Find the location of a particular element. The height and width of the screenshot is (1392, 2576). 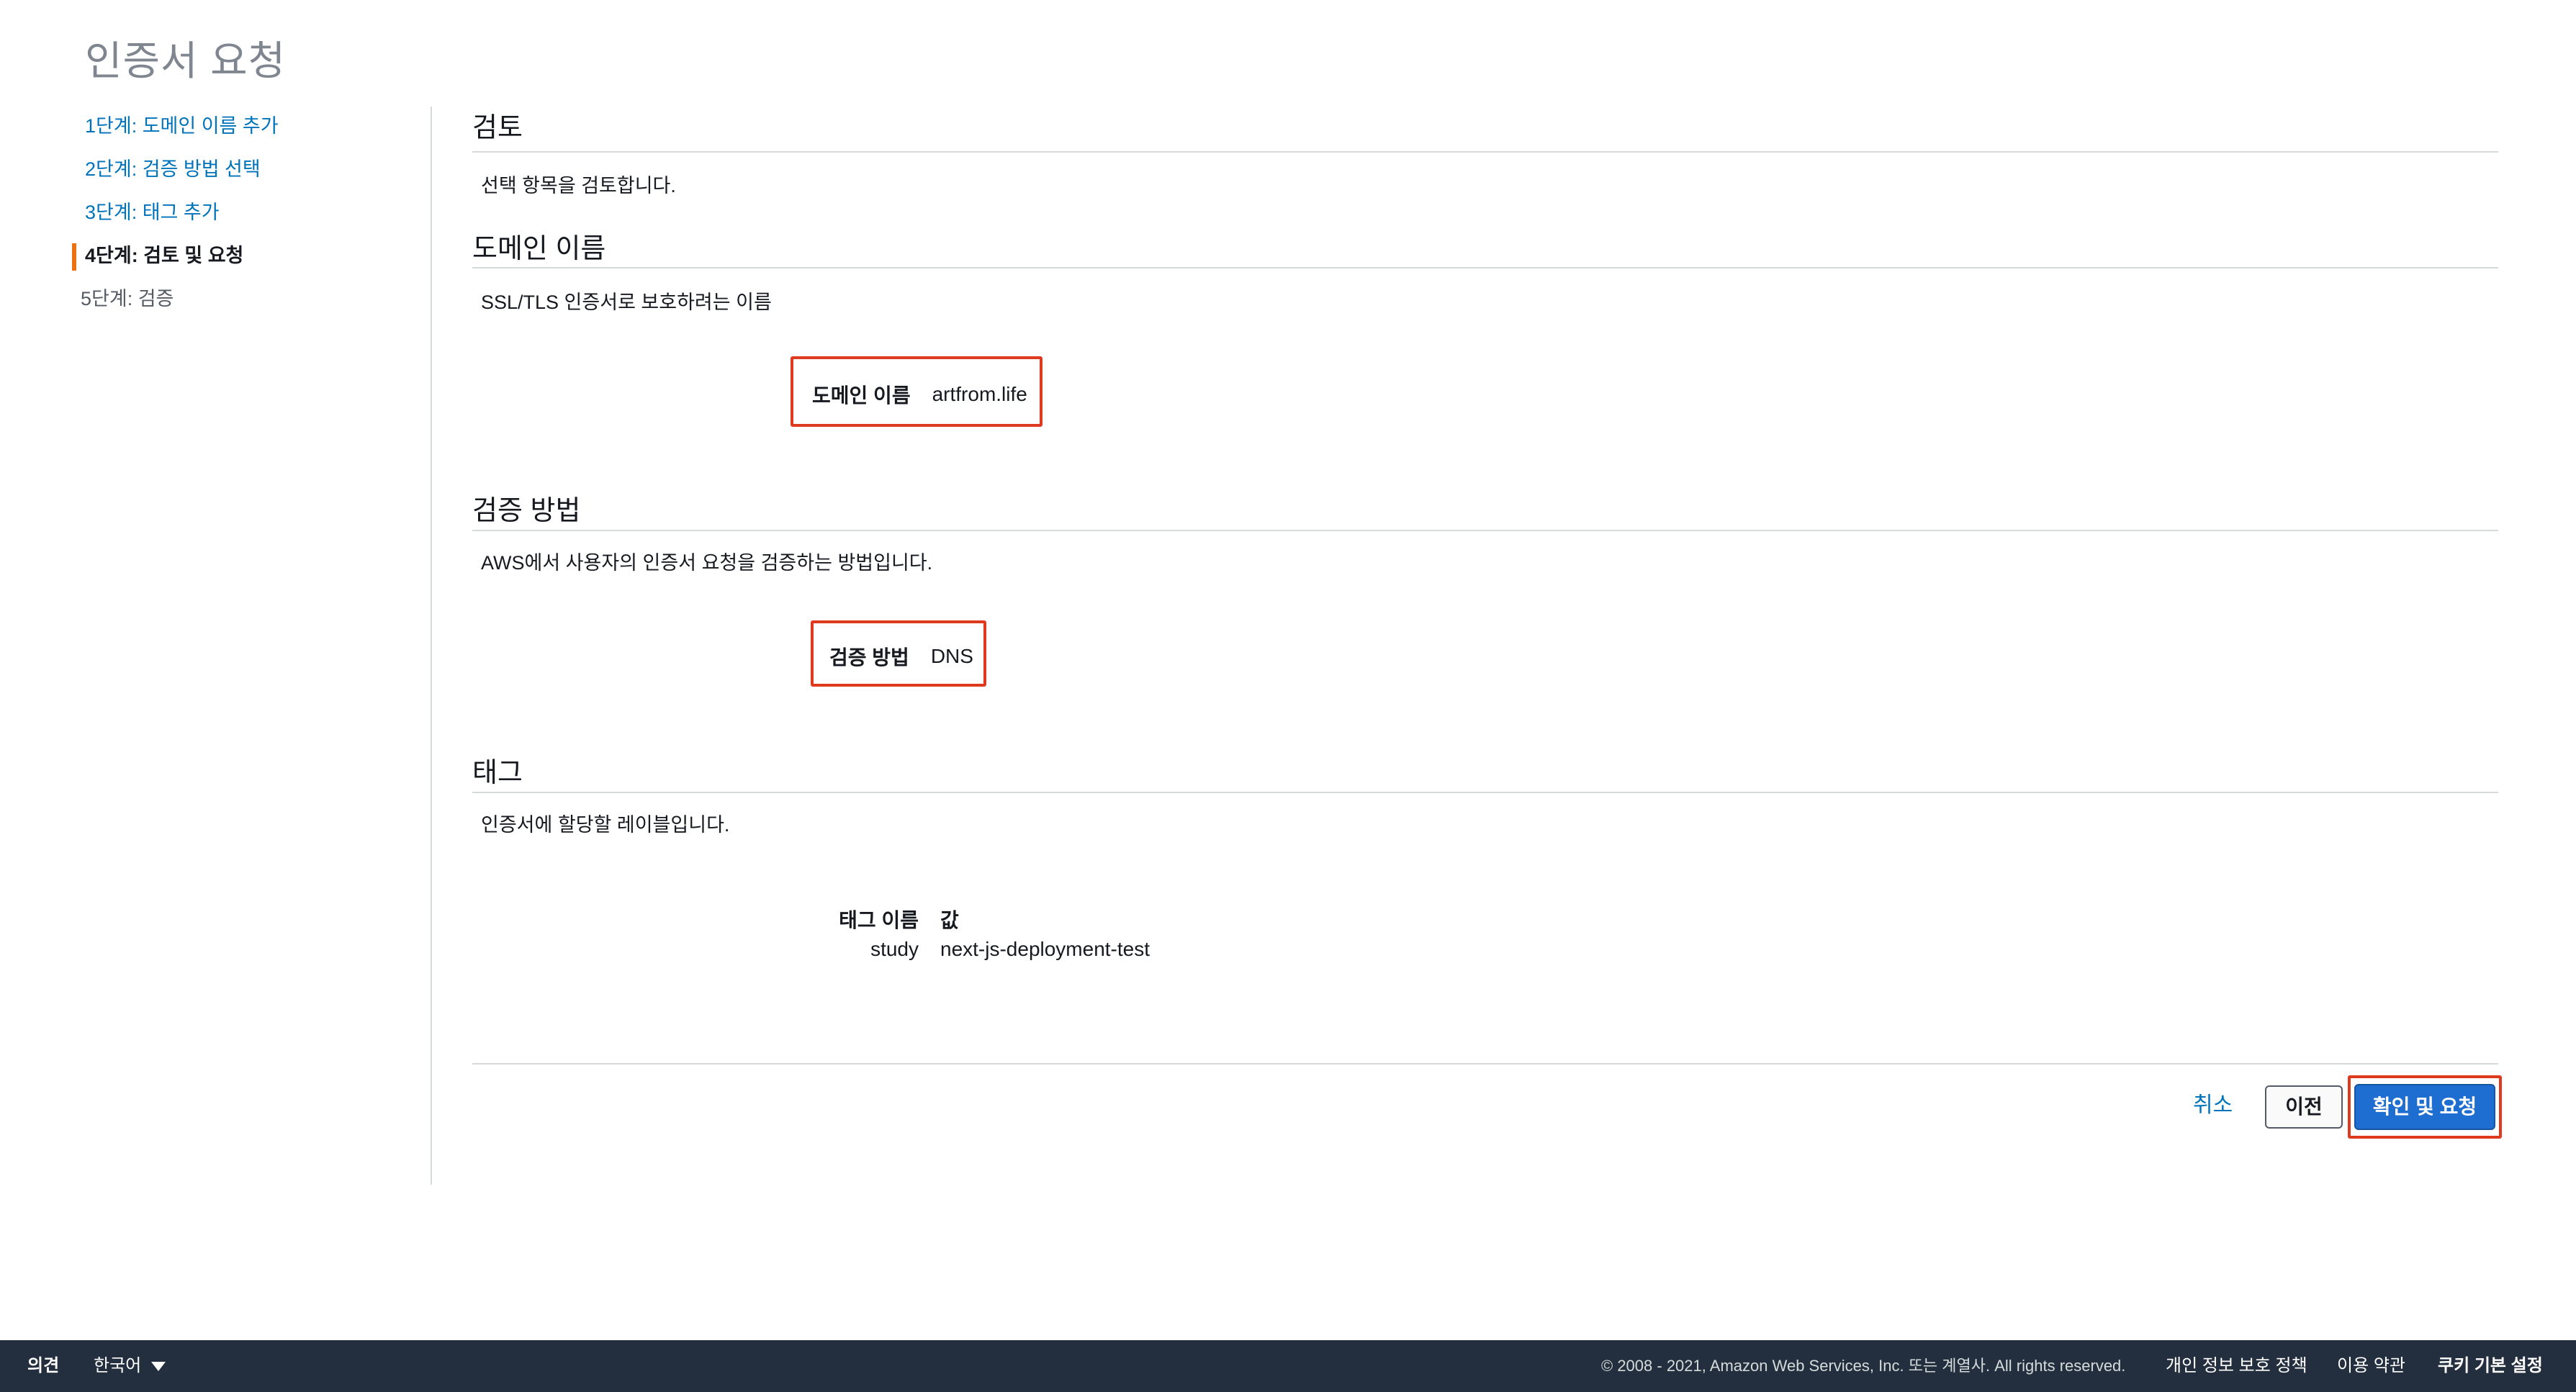

step-2: 2단계: 검증 방법 선택 is located at coordinates (238, 172).